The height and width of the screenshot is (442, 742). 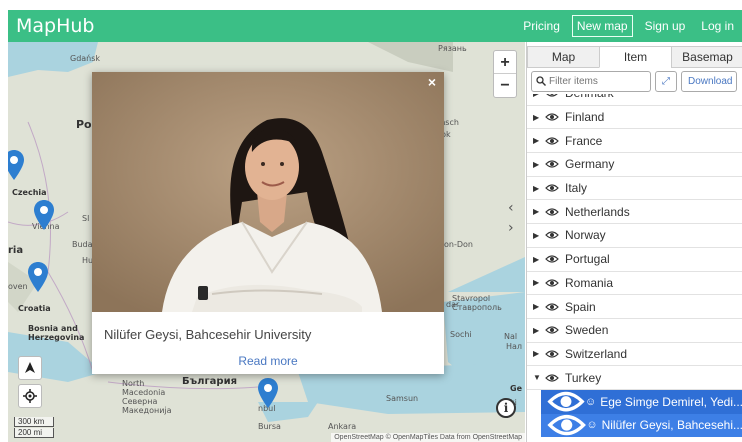 I want to click on download-button: Download, so click(x=709, y=81).